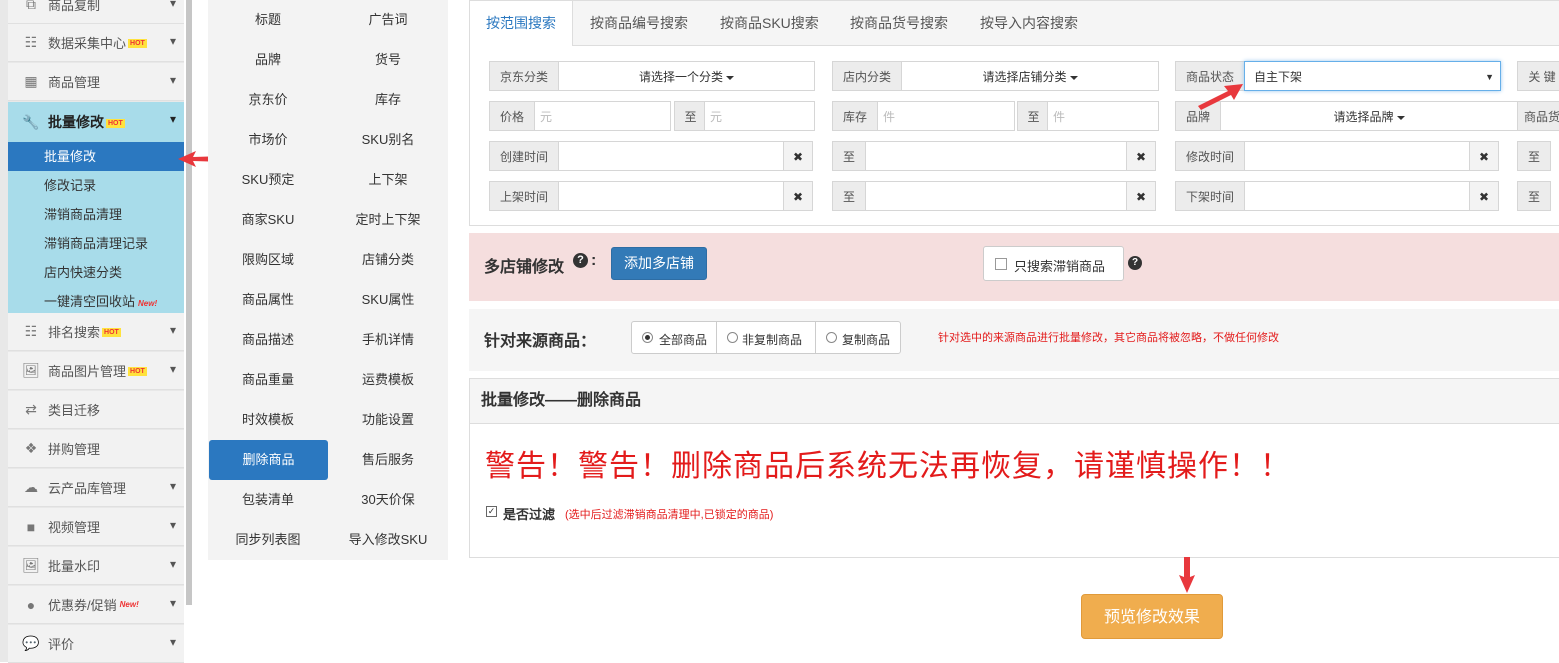 The width and height of the screenshot is (1559, 663). What do you see at coordinates (1152, 616) in the screenshot?
I see `preview-button: 预览修改效果` at bounding box center [1152, 616].